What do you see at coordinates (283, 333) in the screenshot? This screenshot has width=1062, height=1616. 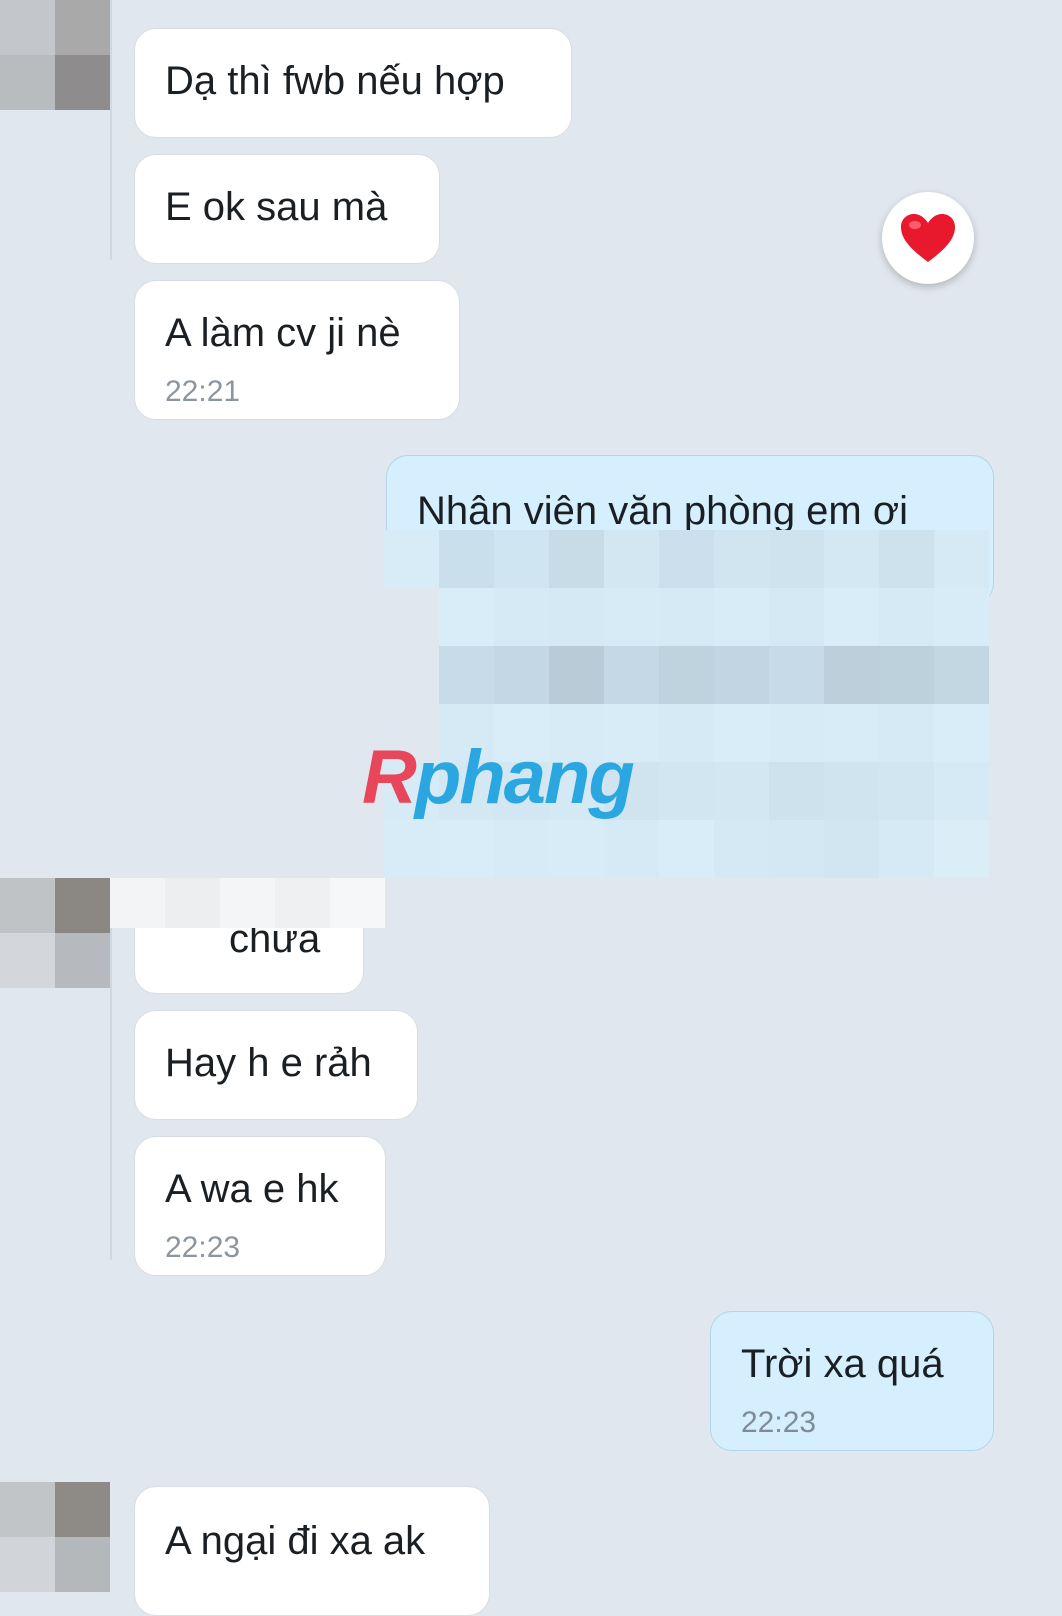 I see `message-text: A làm cv ji nè` at bounding box center [283, 333].